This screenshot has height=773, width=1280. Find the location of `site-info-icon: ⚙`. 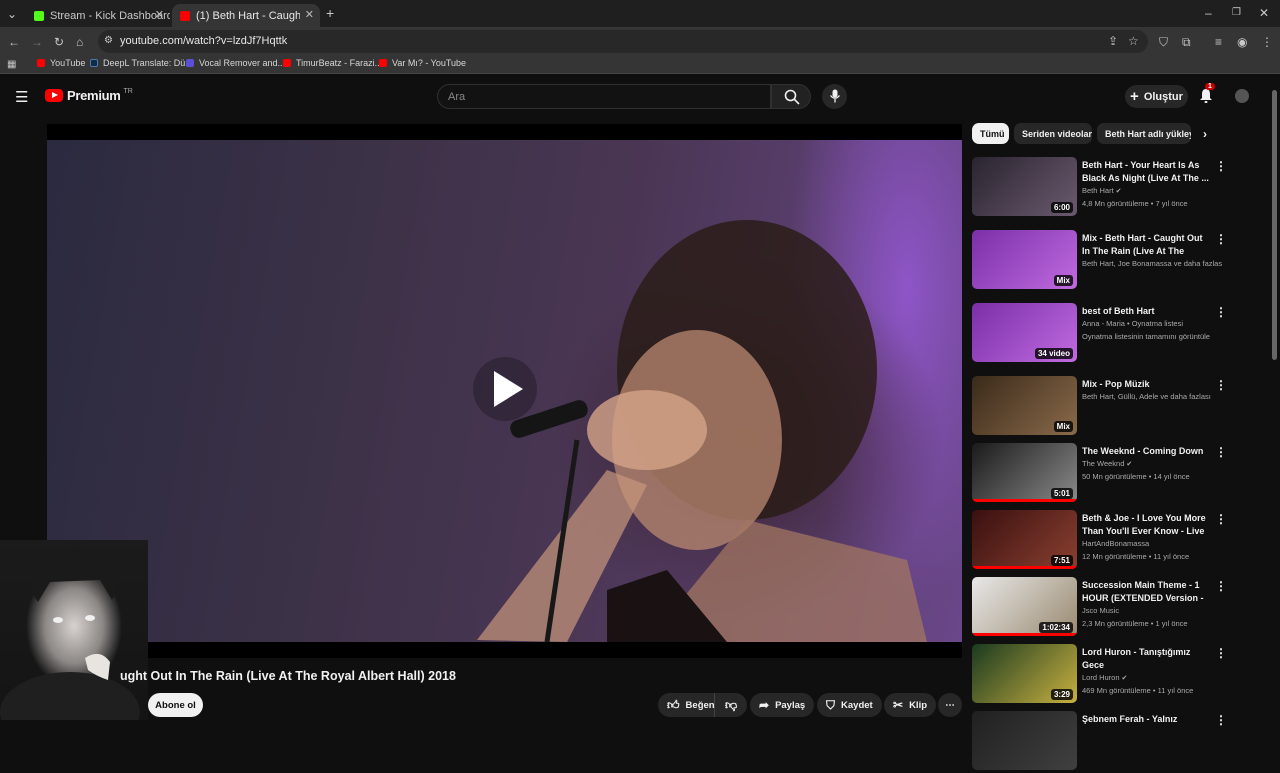

site-info-icon: ⚙ is located at coordinates (108, 41).